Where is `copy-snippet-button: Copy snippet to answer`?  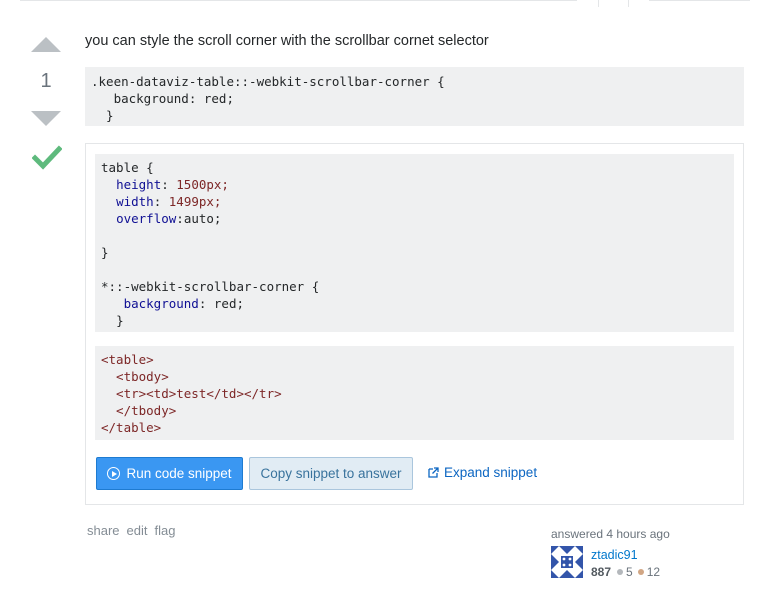 copy-snippet-button: Copy snippet to answer is located at coordinates (331, 473).